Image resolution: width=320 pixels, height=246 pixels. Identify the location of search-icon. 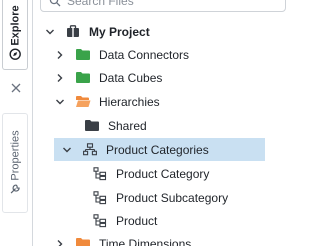
(55, 3).